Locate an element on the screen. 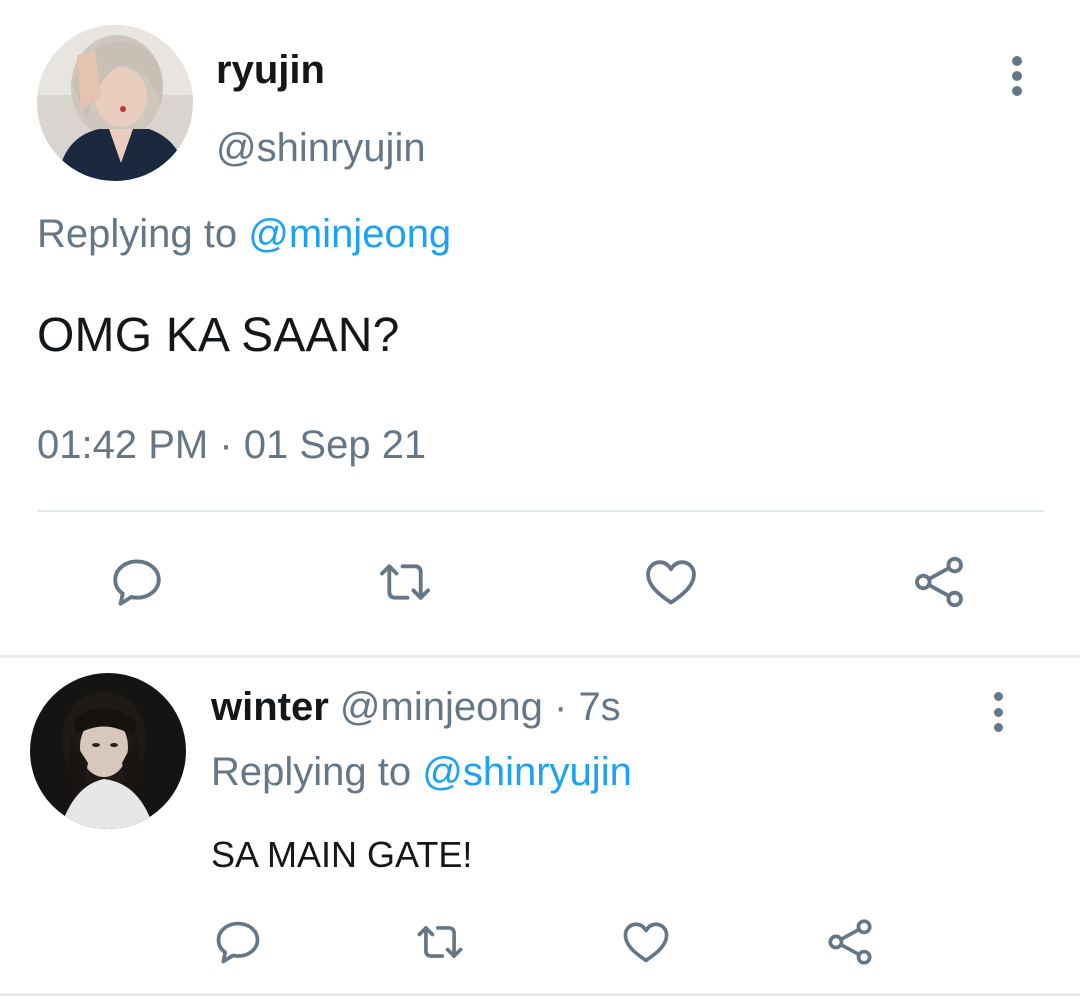  display-name: ryujin is located at coordinates (270, 70).